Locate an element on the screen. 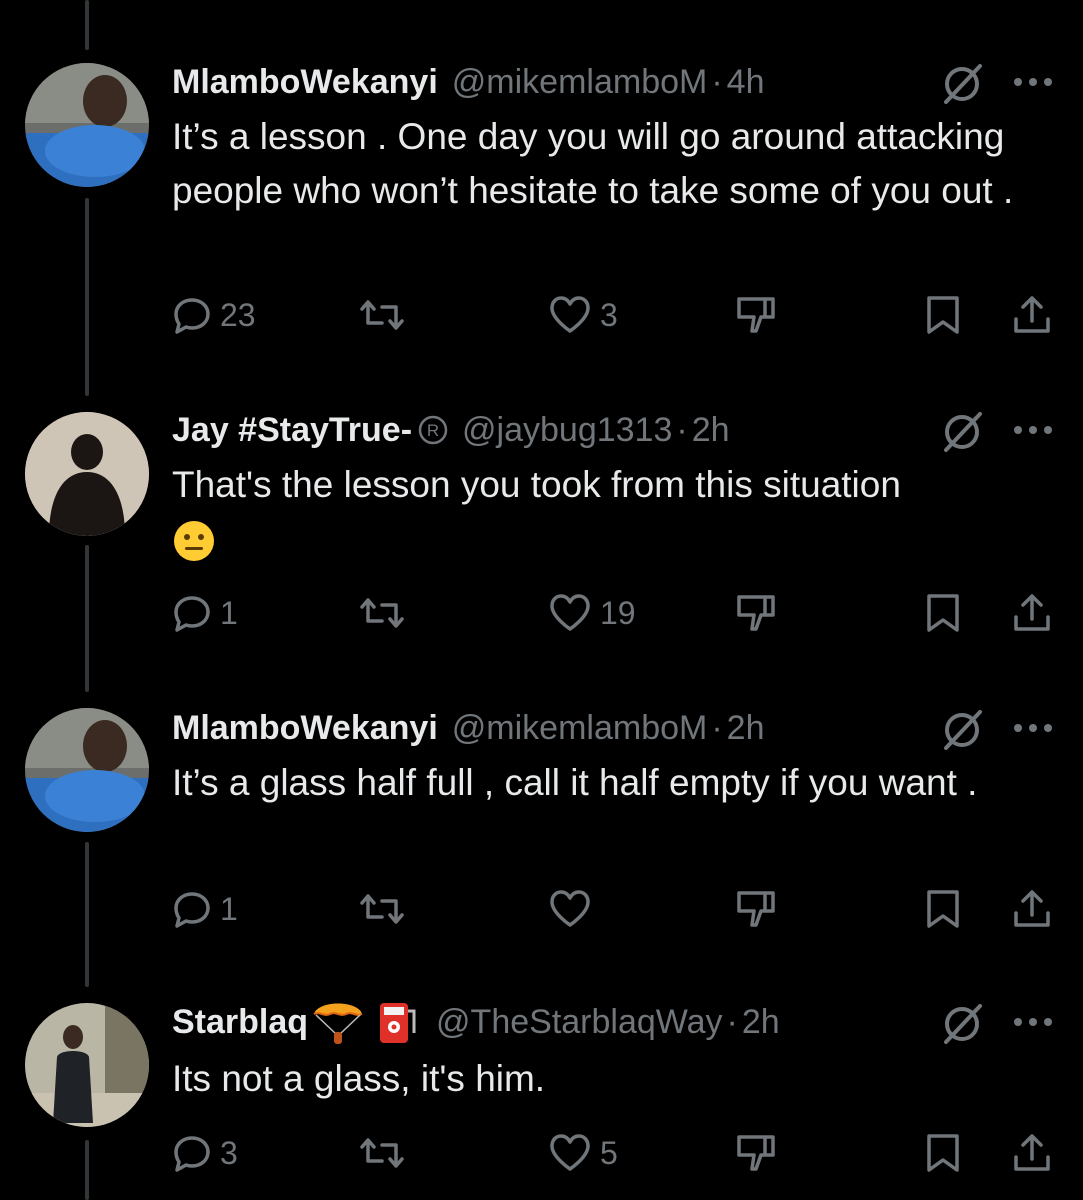  reply-button: 3 is located at coordinates (205, 1153).